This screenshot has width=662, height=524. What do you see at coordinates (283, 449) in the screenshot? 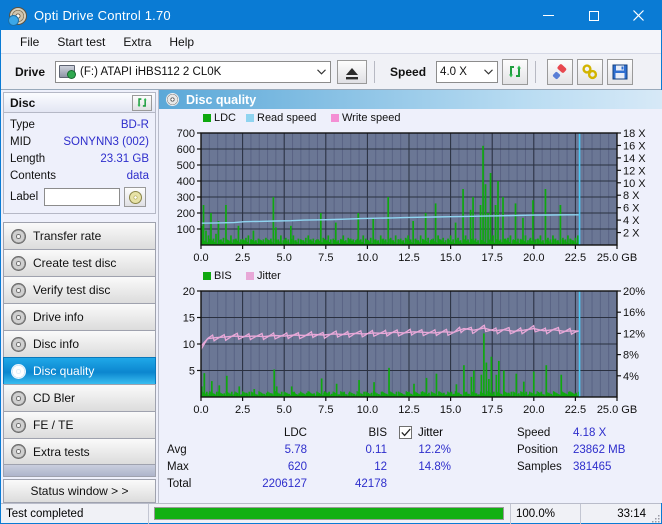
I see `table-row: Avg 5.78 0.11` at bounding box center [283, 449].